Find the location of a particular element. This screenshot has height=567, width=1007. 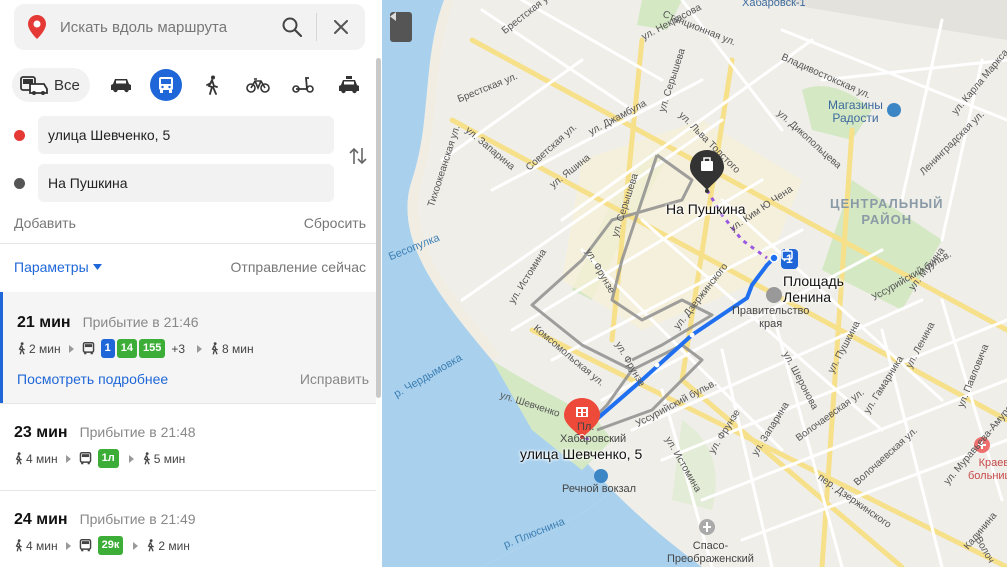

route-header: 23 мин Прибытие в 21:48 is located at coordinates (105, 433).